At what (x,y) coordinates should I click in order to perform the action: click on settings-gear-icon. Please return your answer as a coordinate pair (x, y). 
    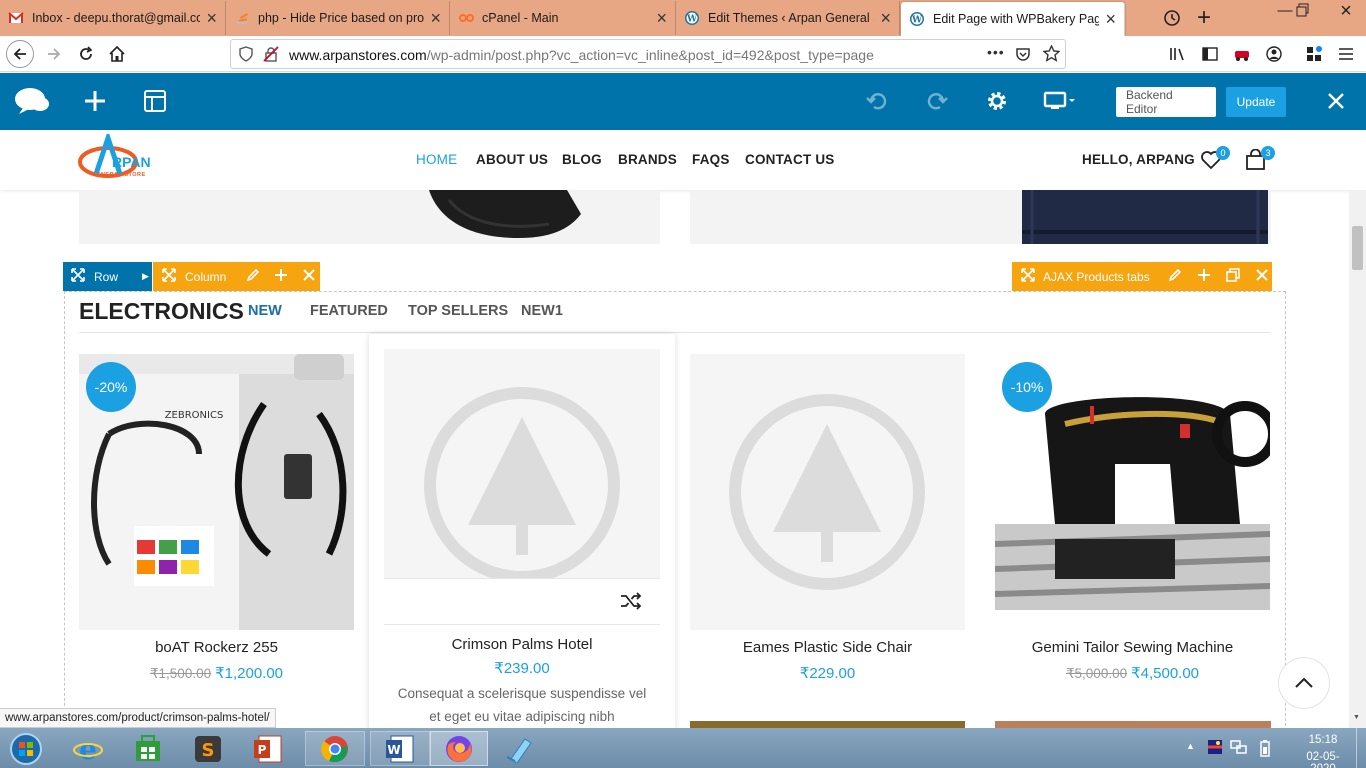
    Looking at the image, I should click on (997, 101).